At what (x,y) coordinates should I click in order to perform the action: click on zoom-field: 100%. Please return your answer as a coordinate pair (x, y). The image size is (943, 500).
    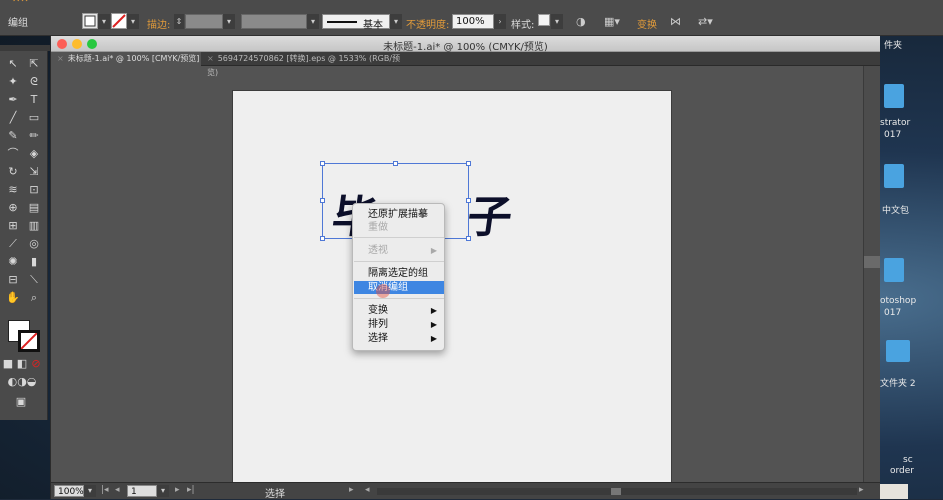
    Looking at the image, I should click on (69, 491).